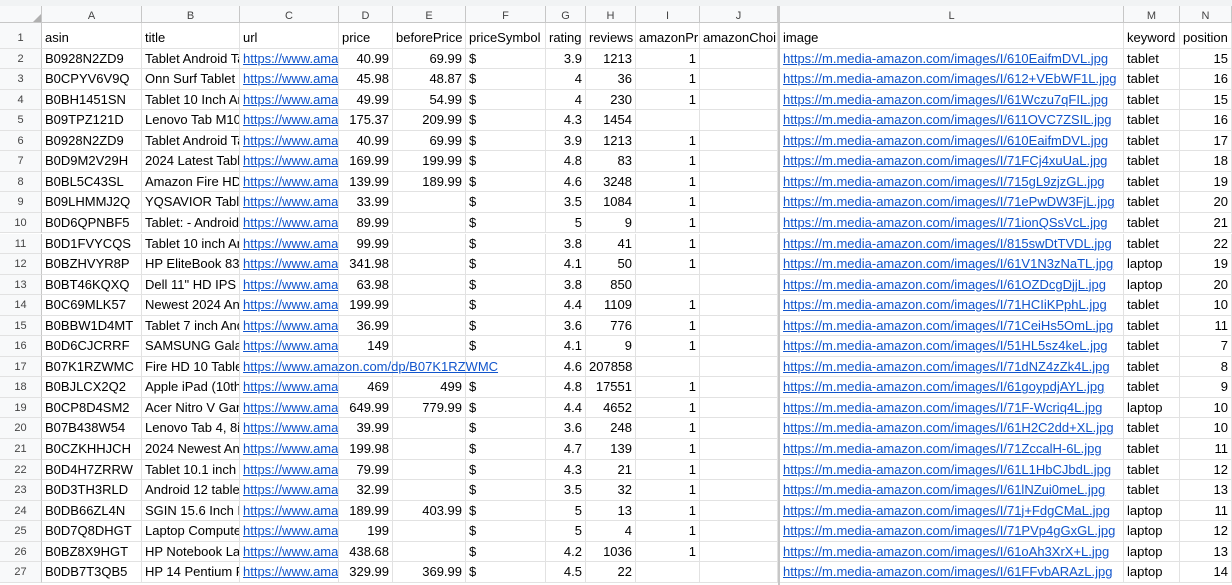 The image size is (1232, 585). I want to click on cell-position: 12, so click(1206, 470).